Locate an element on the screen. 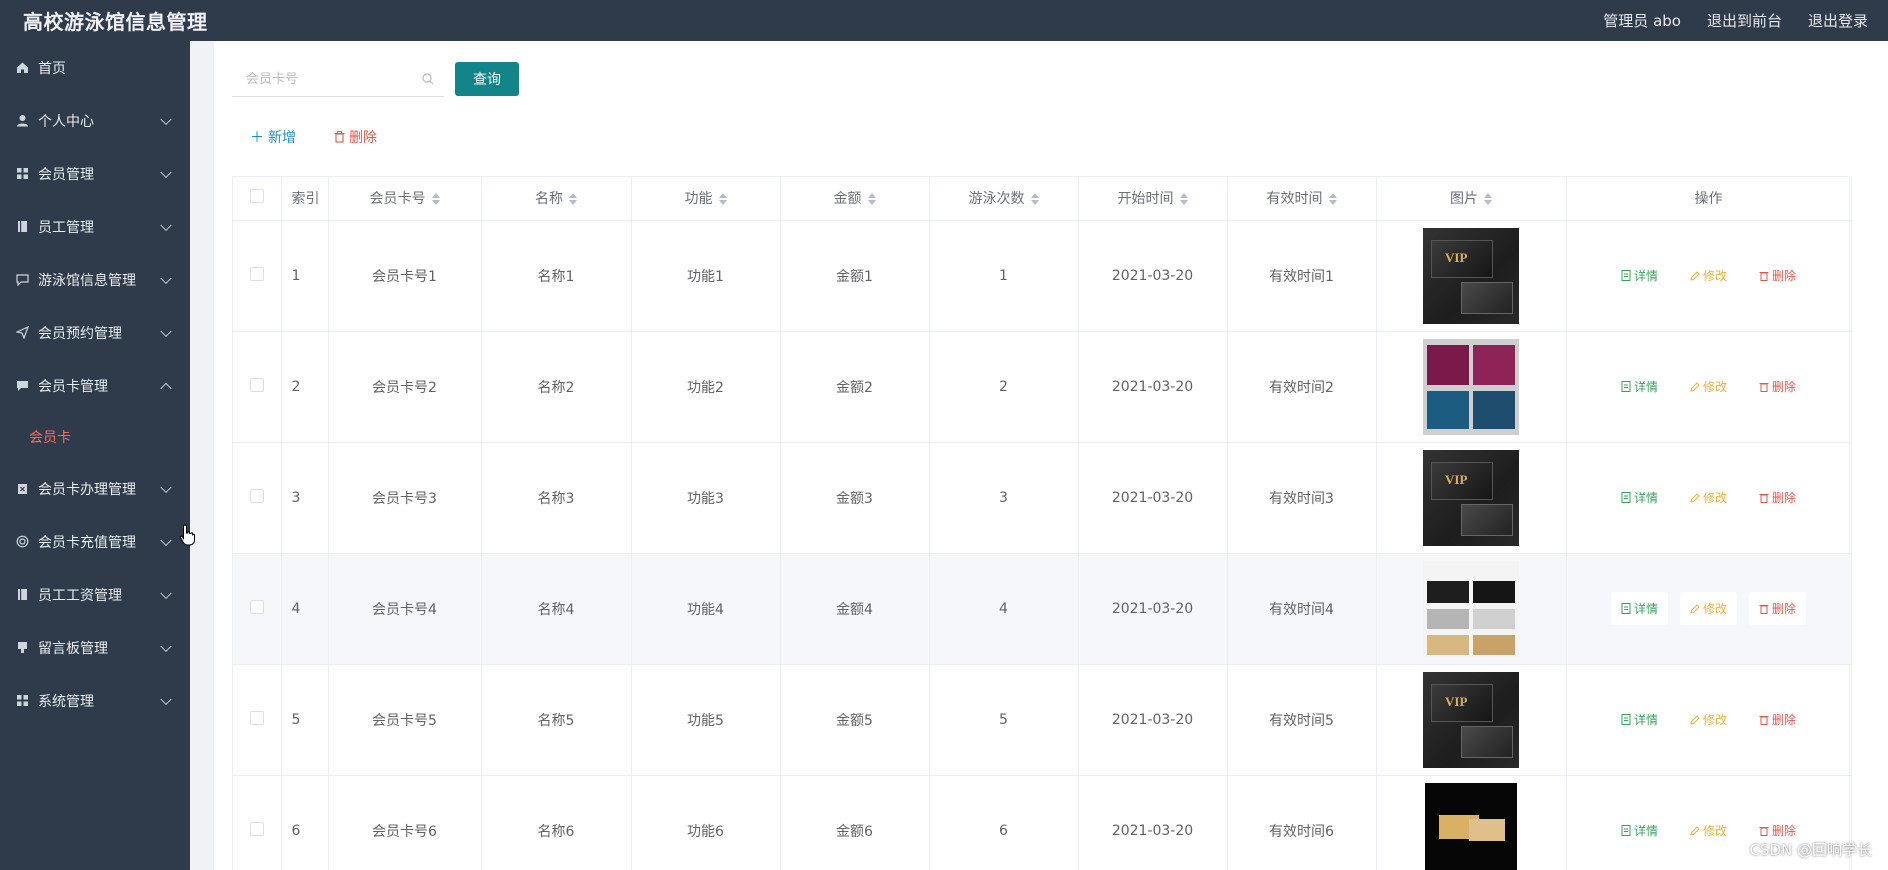 The height and width of the screenshot is (870, 1888). cell-function: 功能3 is located at coordinates (706, 498).